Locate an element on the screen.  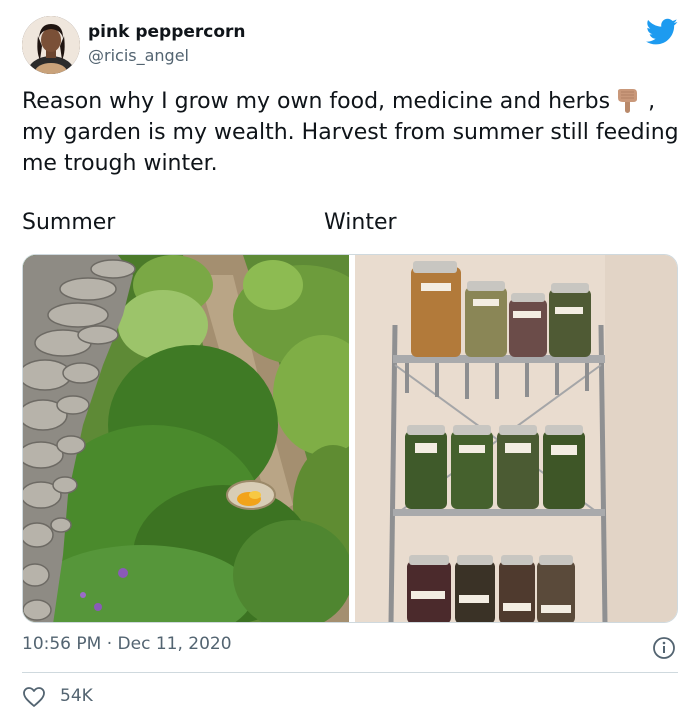
divider is located at coordinates (350, 672).